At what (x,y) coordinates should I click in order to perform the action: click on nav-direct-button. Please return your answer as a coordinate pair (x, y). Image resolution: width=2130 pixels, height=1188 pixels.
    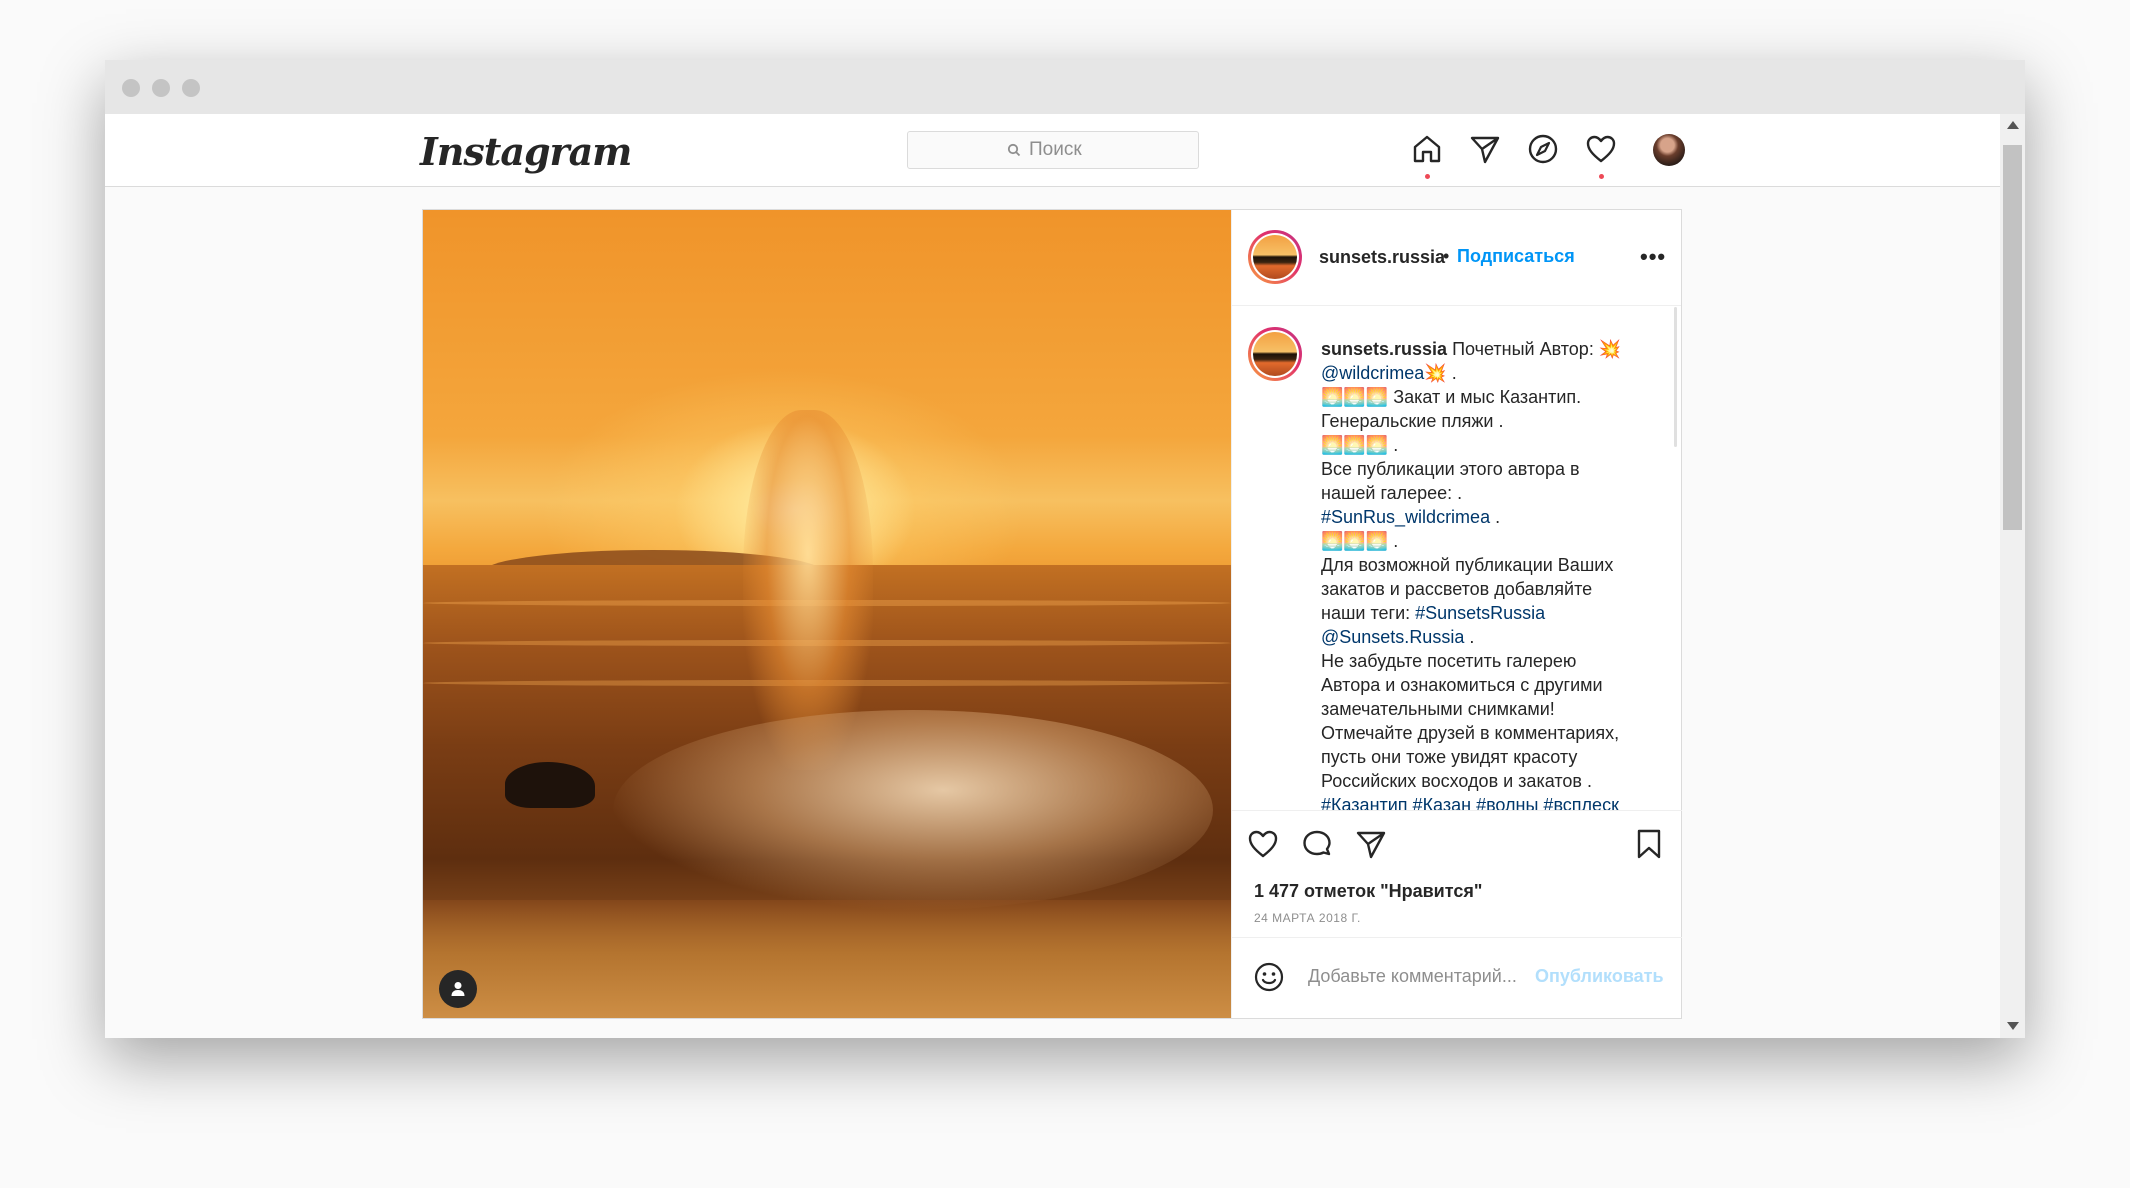
    Looking at the image, I should click on (1486, 150).